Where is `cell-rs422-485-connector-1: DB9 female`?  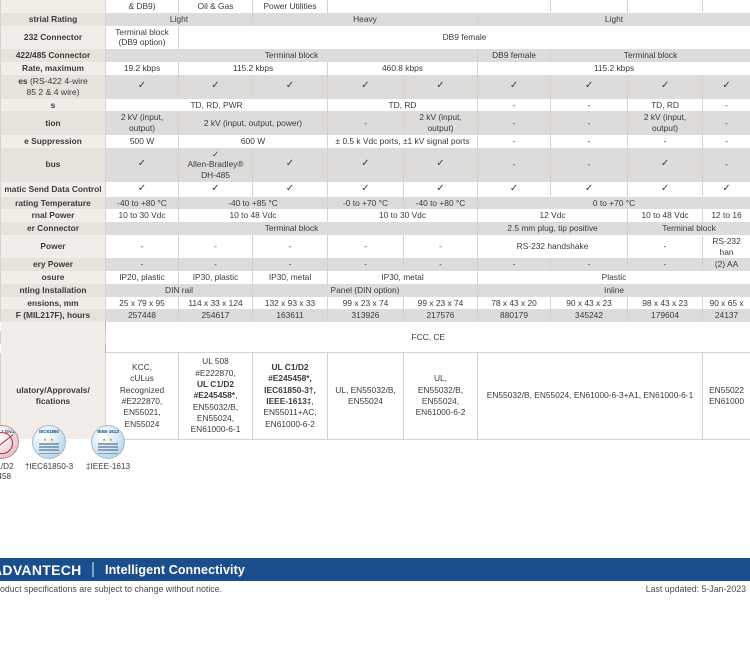
cell-rs422-485-connector-1: DB9 female is located at coordinates (514, 55).